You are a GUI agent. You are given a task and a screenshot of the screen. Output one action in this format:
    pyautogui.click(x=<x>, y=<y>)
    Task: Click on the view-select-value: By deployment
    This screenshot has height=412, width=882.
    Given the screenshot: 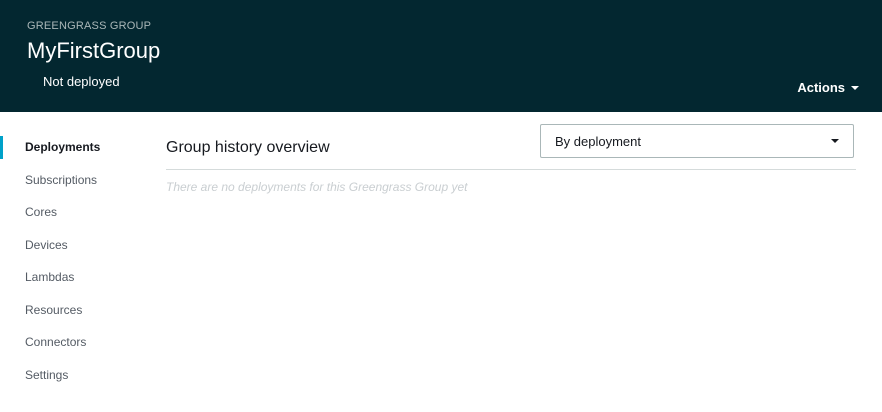 What is the action you would take?
    pyautogui.click(x=598, y=141)
    